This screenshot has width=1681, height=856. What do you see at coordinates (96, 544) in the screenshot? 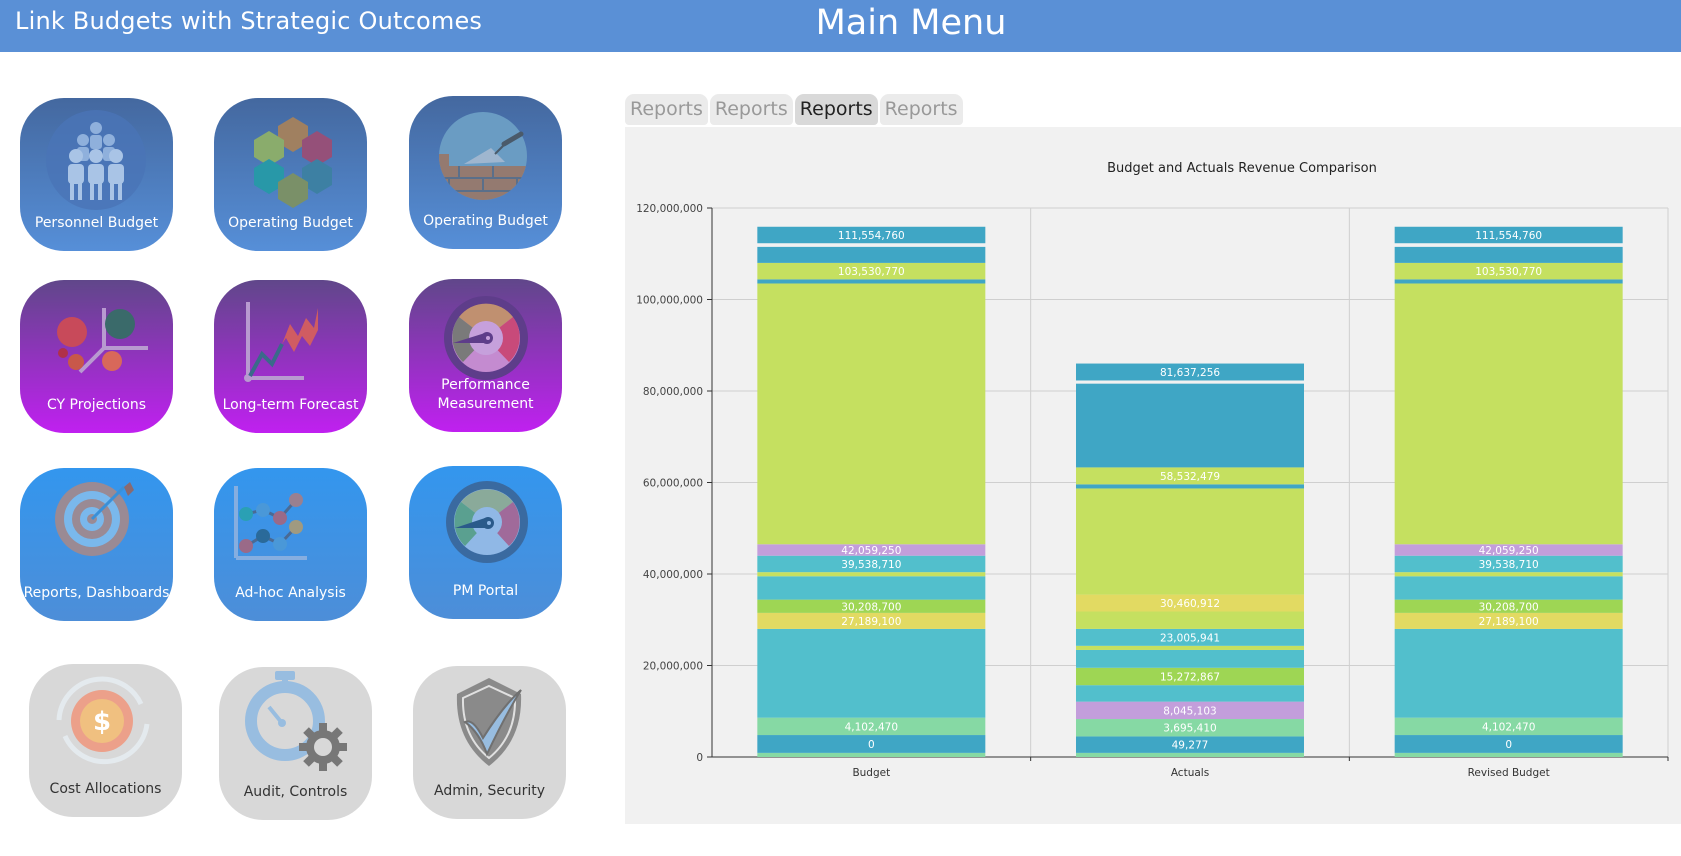
I see `tile-reports-dashboards: Reports, Dashboards` at bounding box center [96, 544].